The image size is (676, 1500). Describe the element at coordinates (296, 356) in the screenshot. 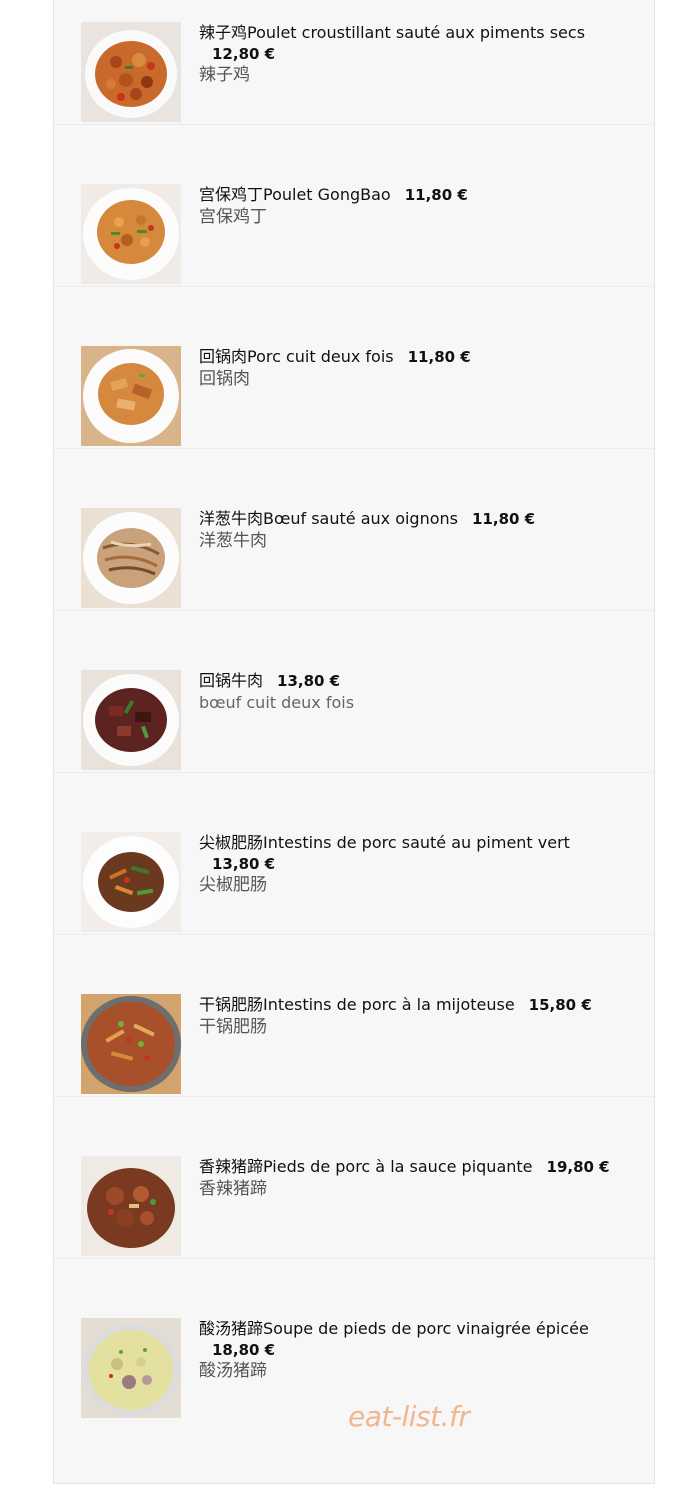

I see `dish-name: 回锅肉Porc cuit deux fois` at that location.